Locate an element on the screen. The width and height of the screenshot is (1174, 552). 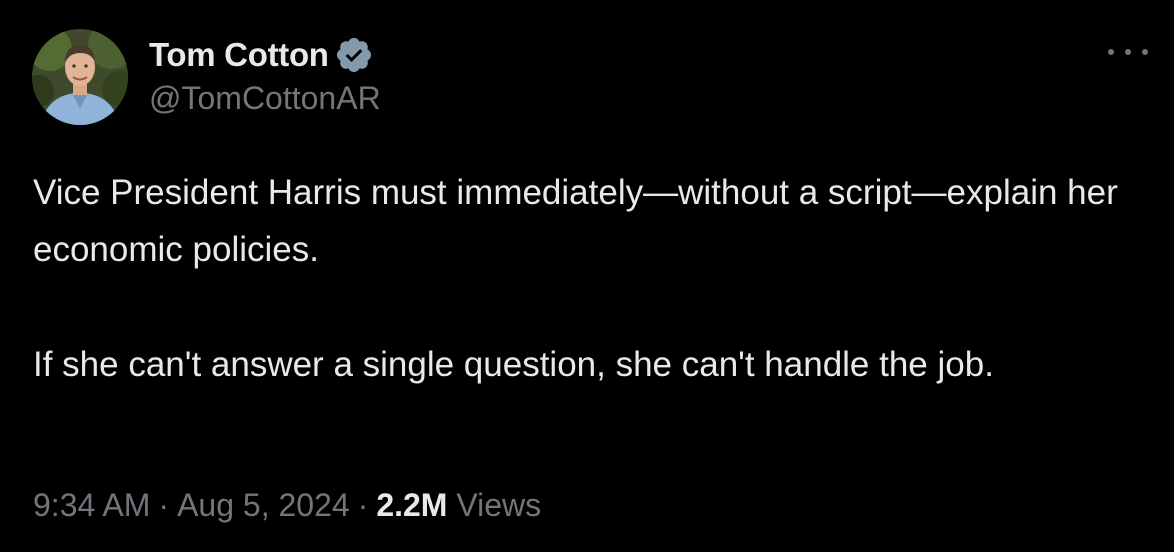
views-label: Views is located at coordinates (499, 505).